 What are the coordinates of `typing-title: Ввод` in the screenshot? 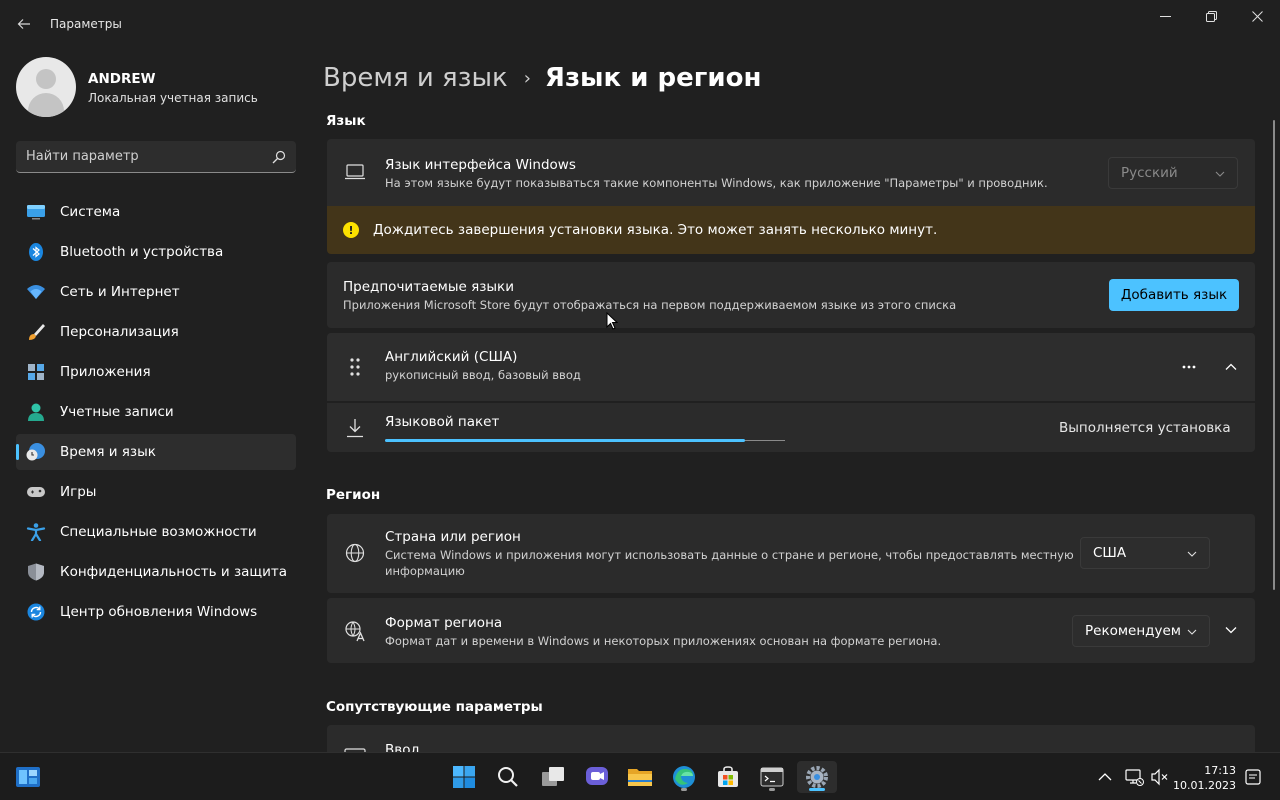 It's located at (402, 747).